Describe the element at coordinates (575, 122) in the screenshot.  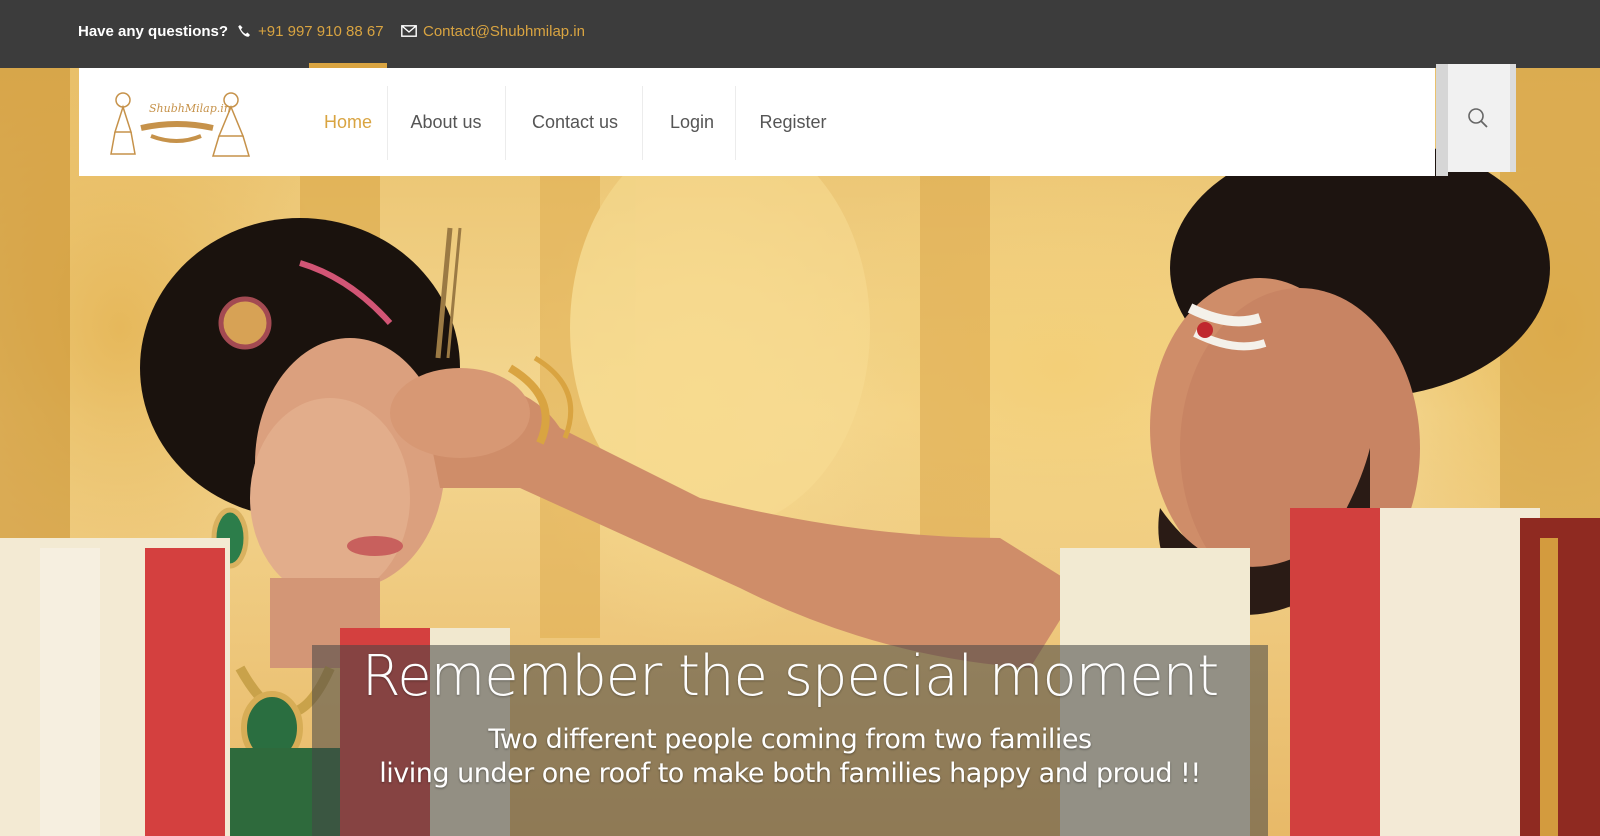
I see `nav-contact-us: Contact us` at that location.